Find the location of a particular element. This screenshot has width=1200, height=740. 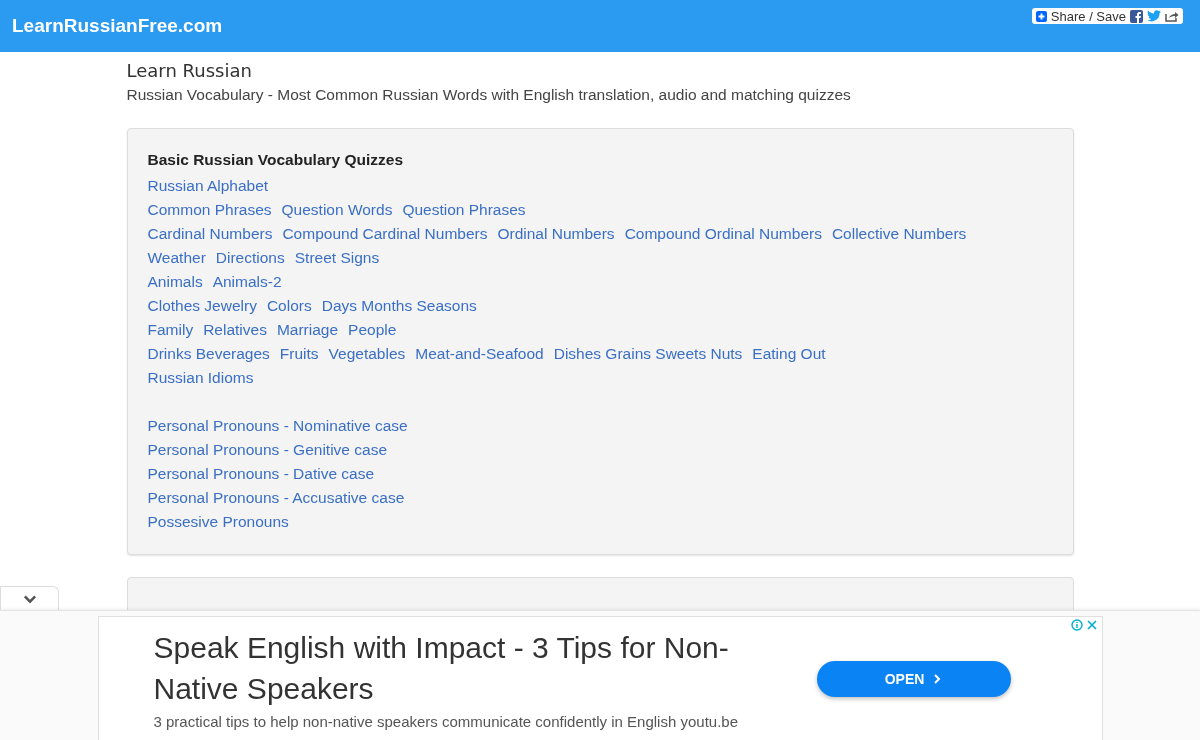

quiz-link: Dishes Grains Sweets Nuts is located at coordinates (648, 354).